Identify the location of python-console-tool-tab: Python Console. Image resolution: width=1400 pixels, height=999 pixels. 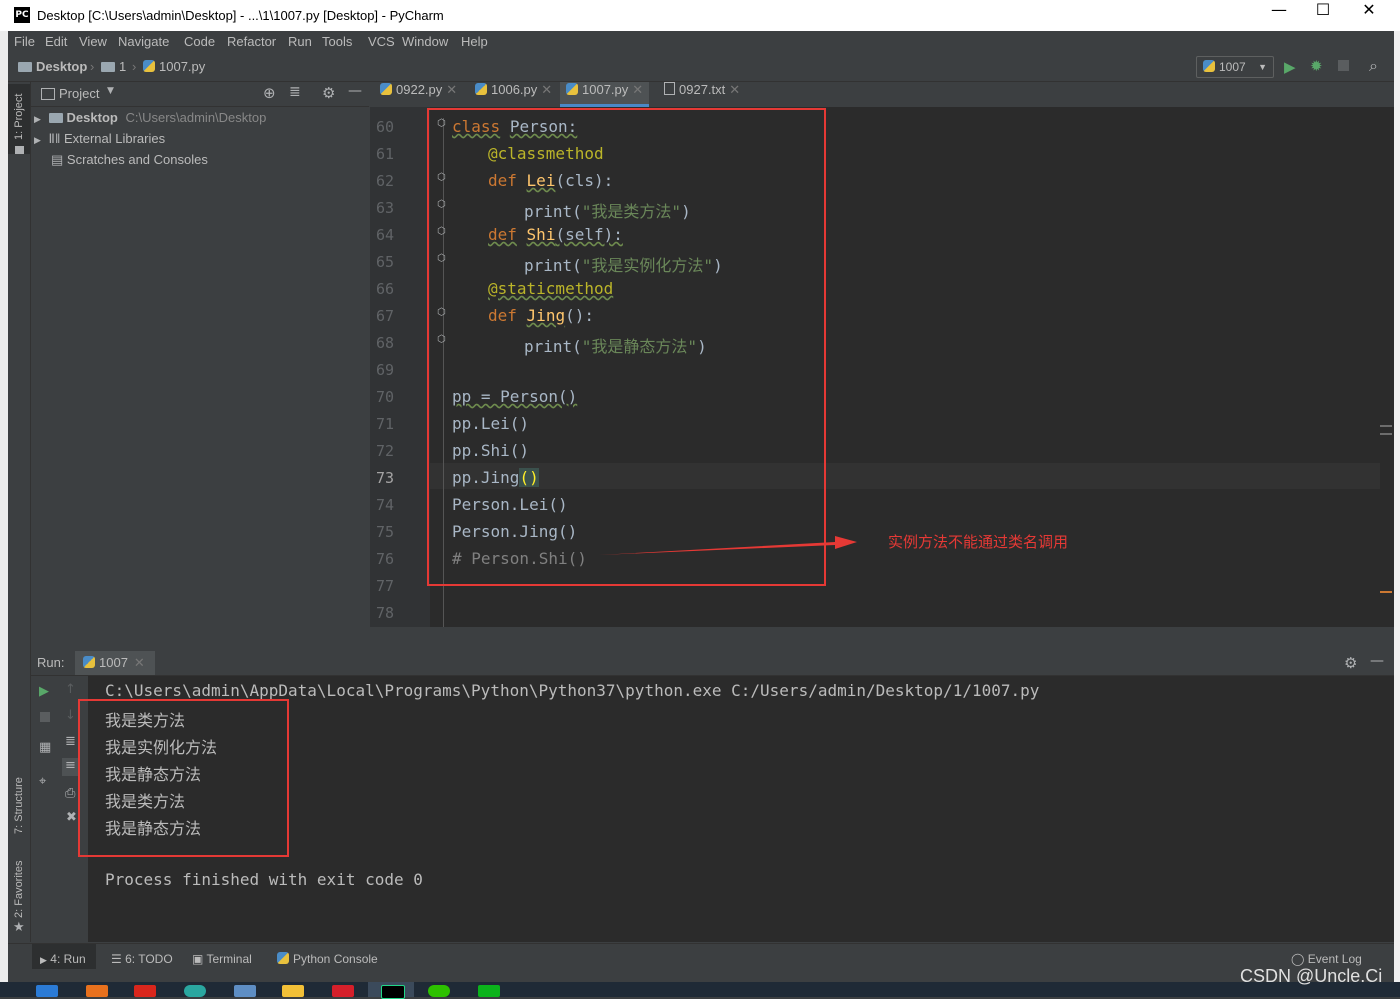
(327, 959).